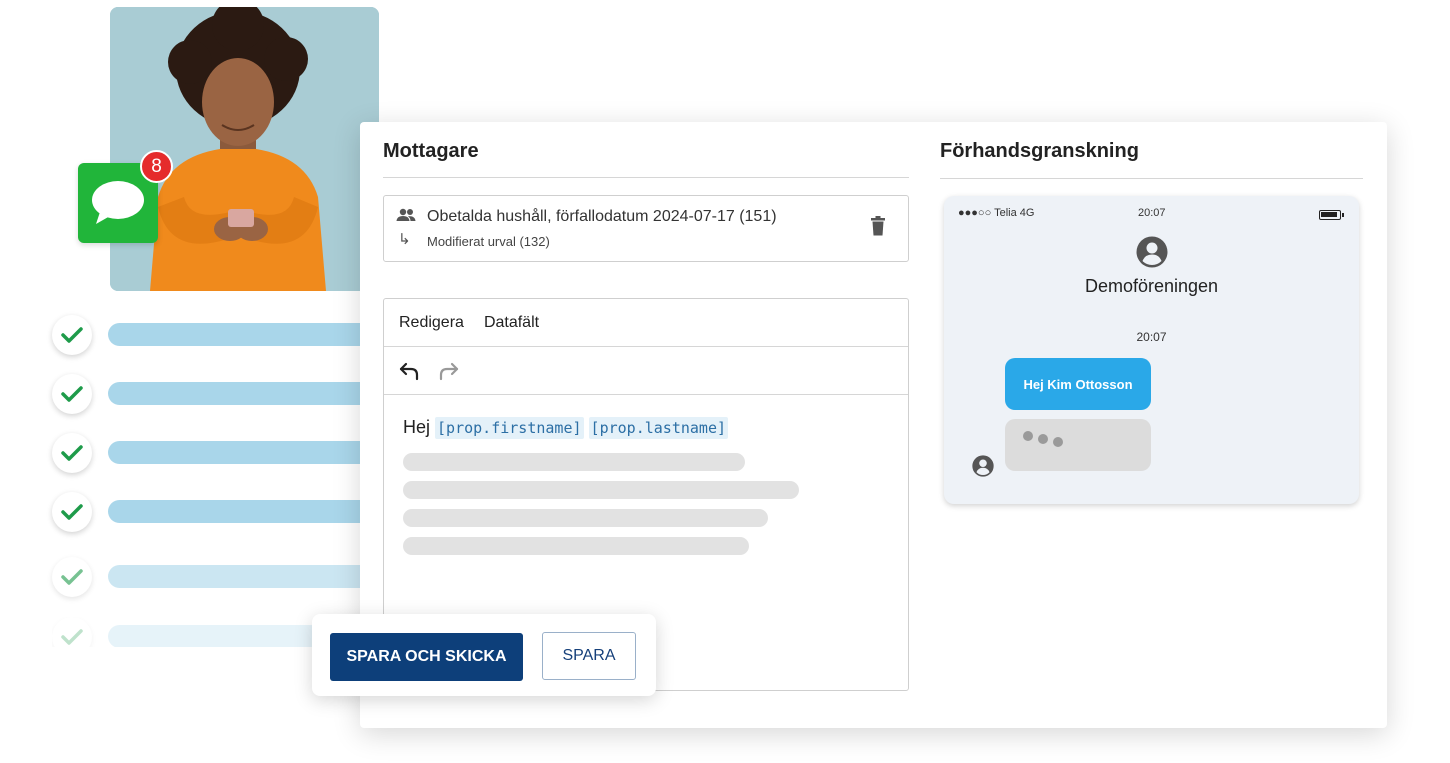 This screenshot has height=763, width=1450. I want to click on modified-selection: Modifierat urval (132), so click(488, 241).